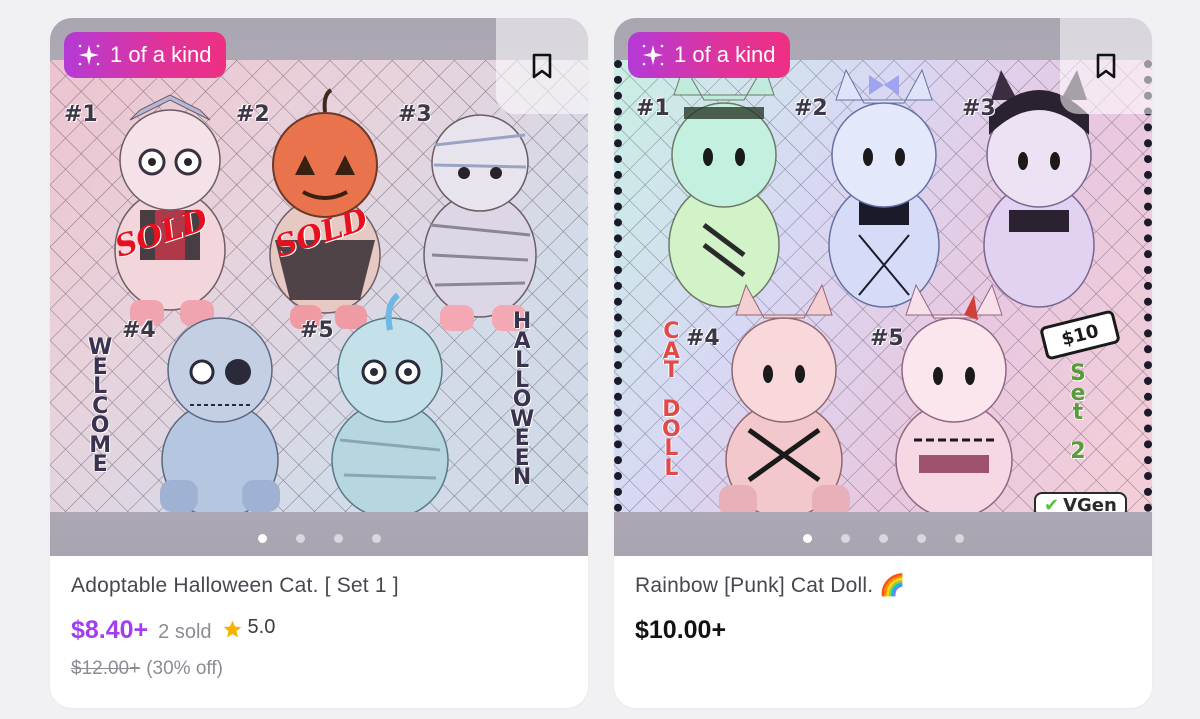  Describe the element at coordinates (106, 668) in the screenshot. I see `original-price: $12.00+` at that location.